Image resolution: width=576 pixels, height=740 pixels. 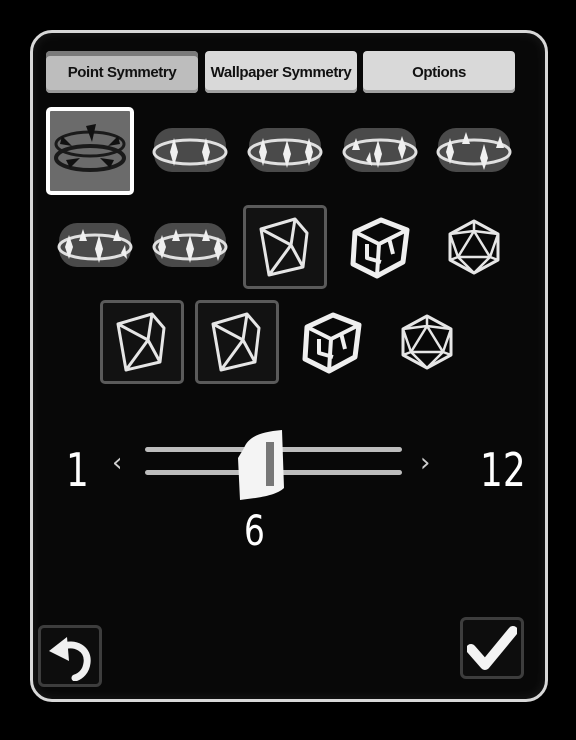 What do you see at coordinates (254, 530) in the screenshot?
I see `slider-value-label: 6` at bounding box center [254, 530].